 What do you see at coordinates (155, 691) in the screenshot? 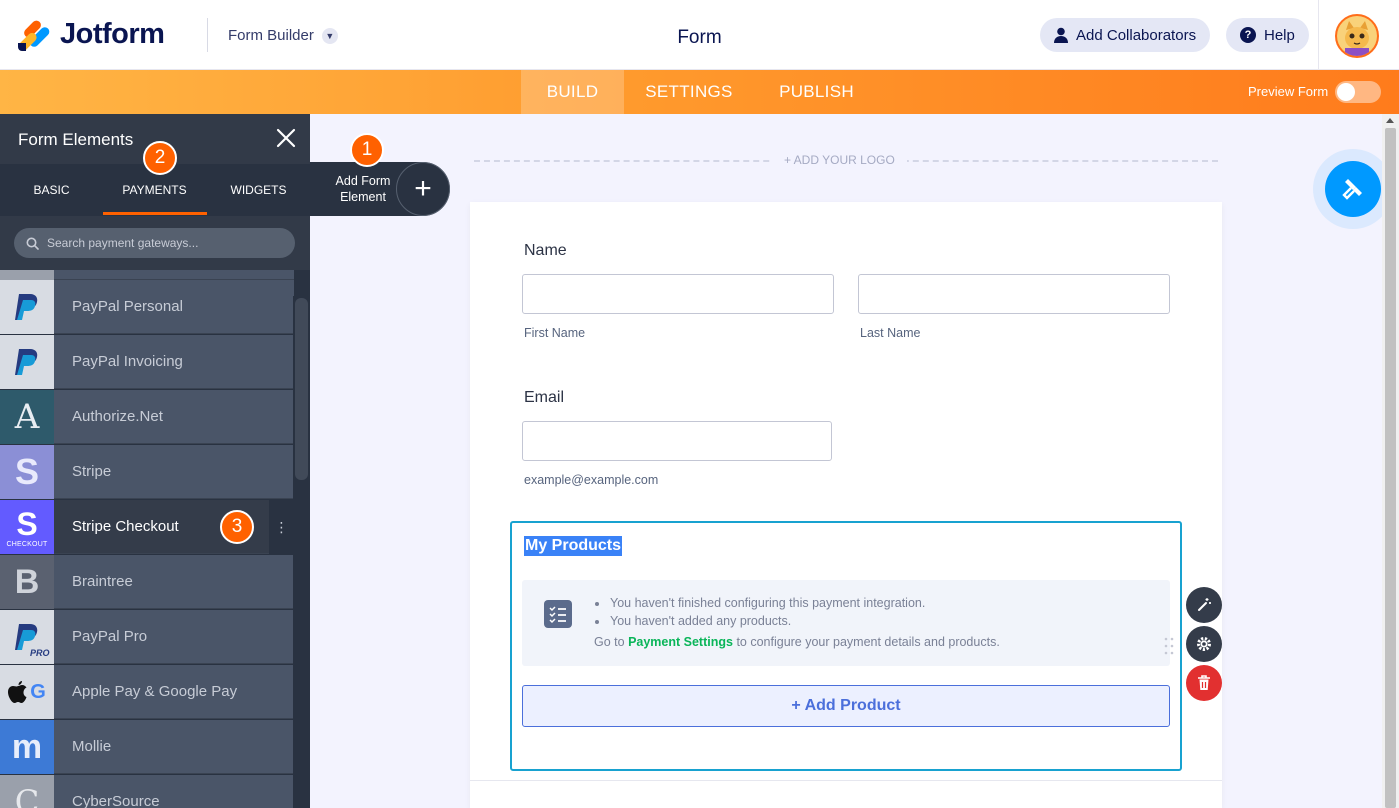
I see `list-item-label: Apple Pay & Google Pay` at bounding box center [155, 691].